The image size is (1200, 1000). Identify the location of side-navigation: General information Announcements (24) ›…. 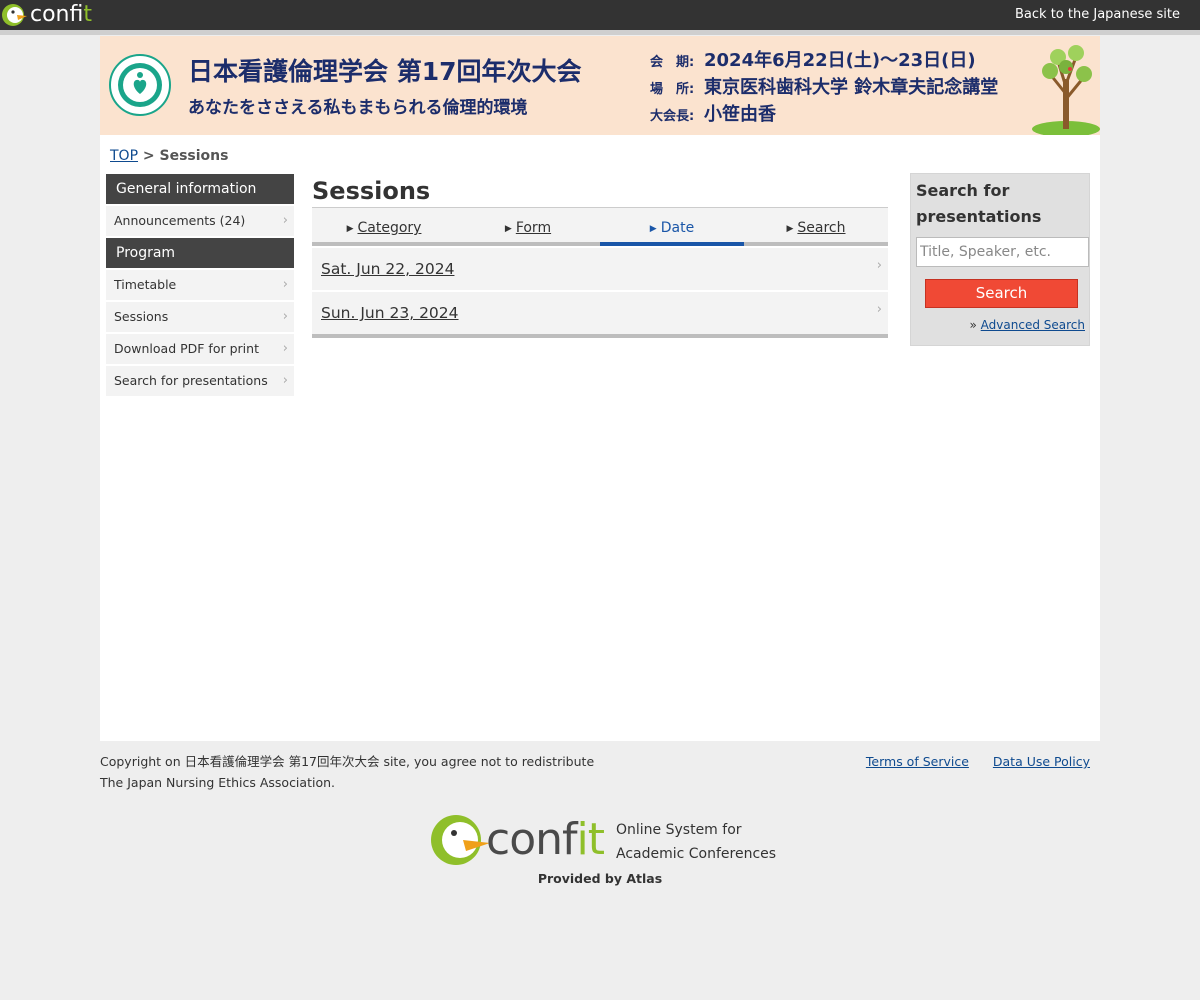
(200, 286).